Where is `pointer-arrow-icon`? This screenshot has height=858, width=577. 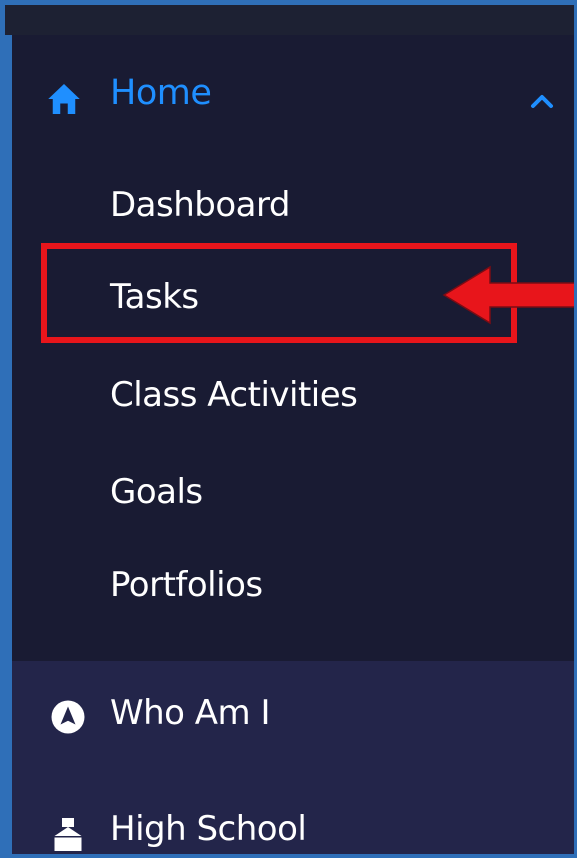 pointer-arrow-icon is located at coordinates (508, 295).